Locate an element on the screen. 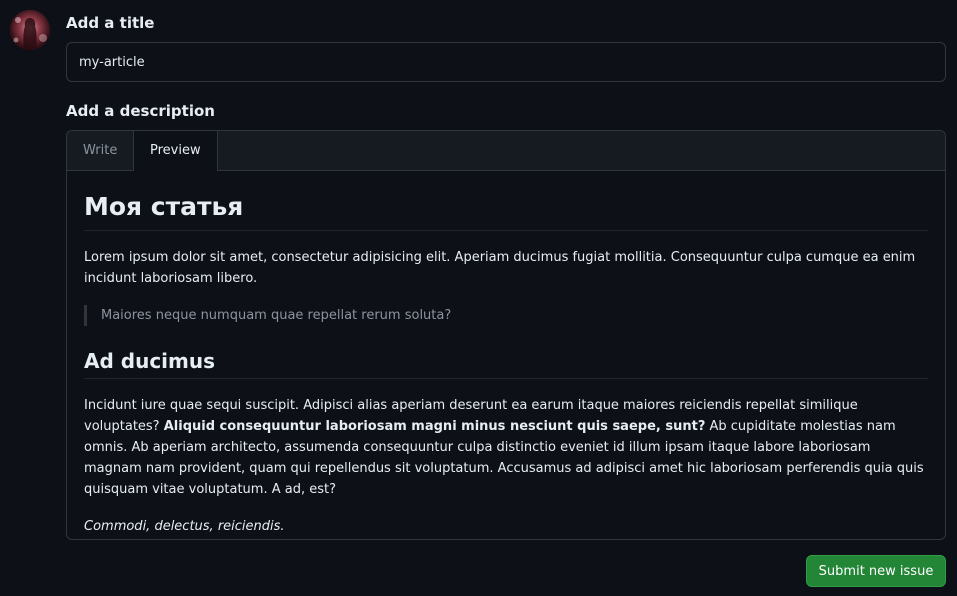 This screenshot has height=596, width=957. avatar is located at coordinates (30, 30).